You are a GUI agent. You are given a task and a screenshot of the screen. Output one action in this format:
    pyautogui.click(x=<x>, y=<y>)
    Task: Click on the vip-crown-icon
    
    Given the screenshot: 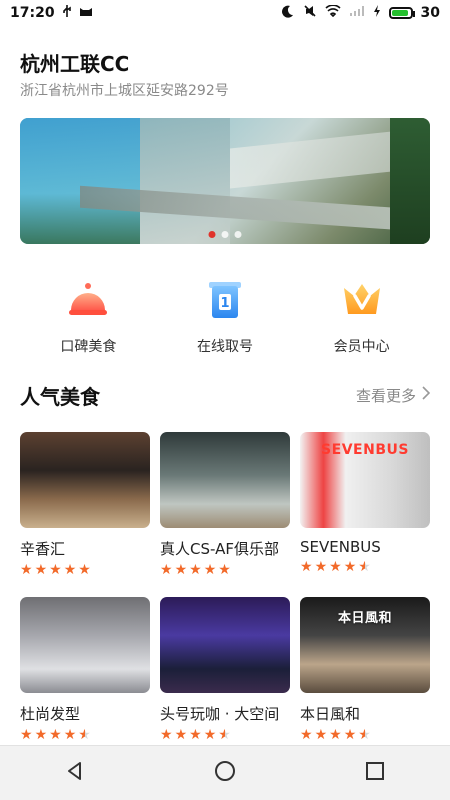 What is the action you would take?
    pyautogui.click(x=362, y=300)
    